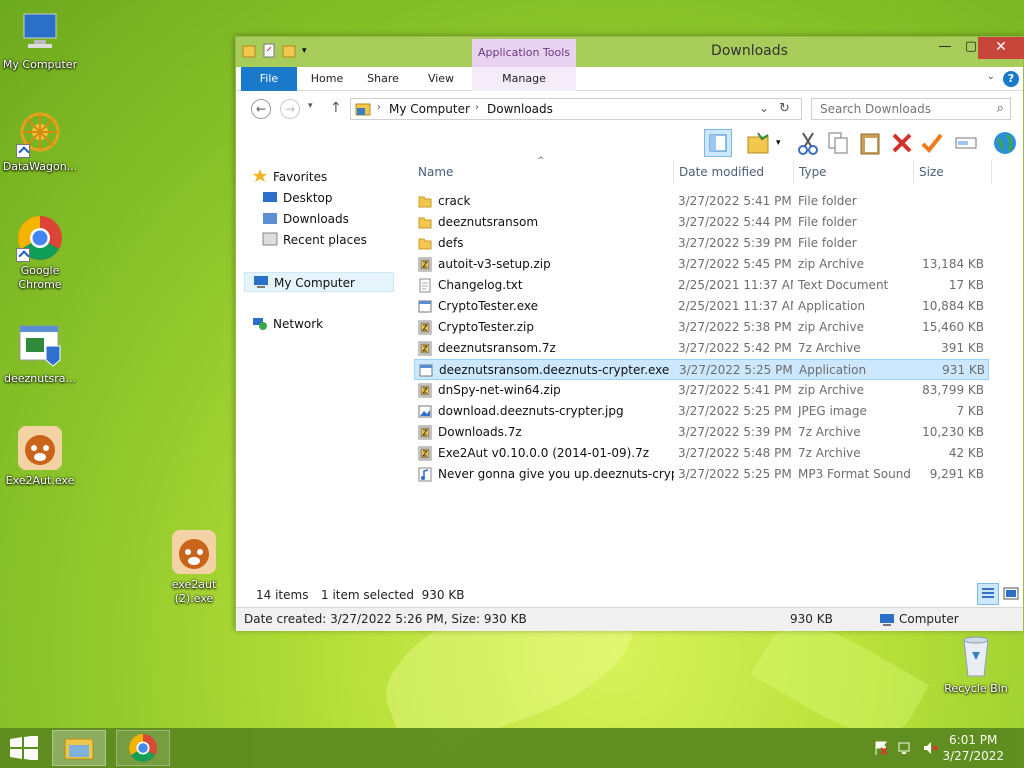  I want to click on up-button: ↑, so click(336, 108).